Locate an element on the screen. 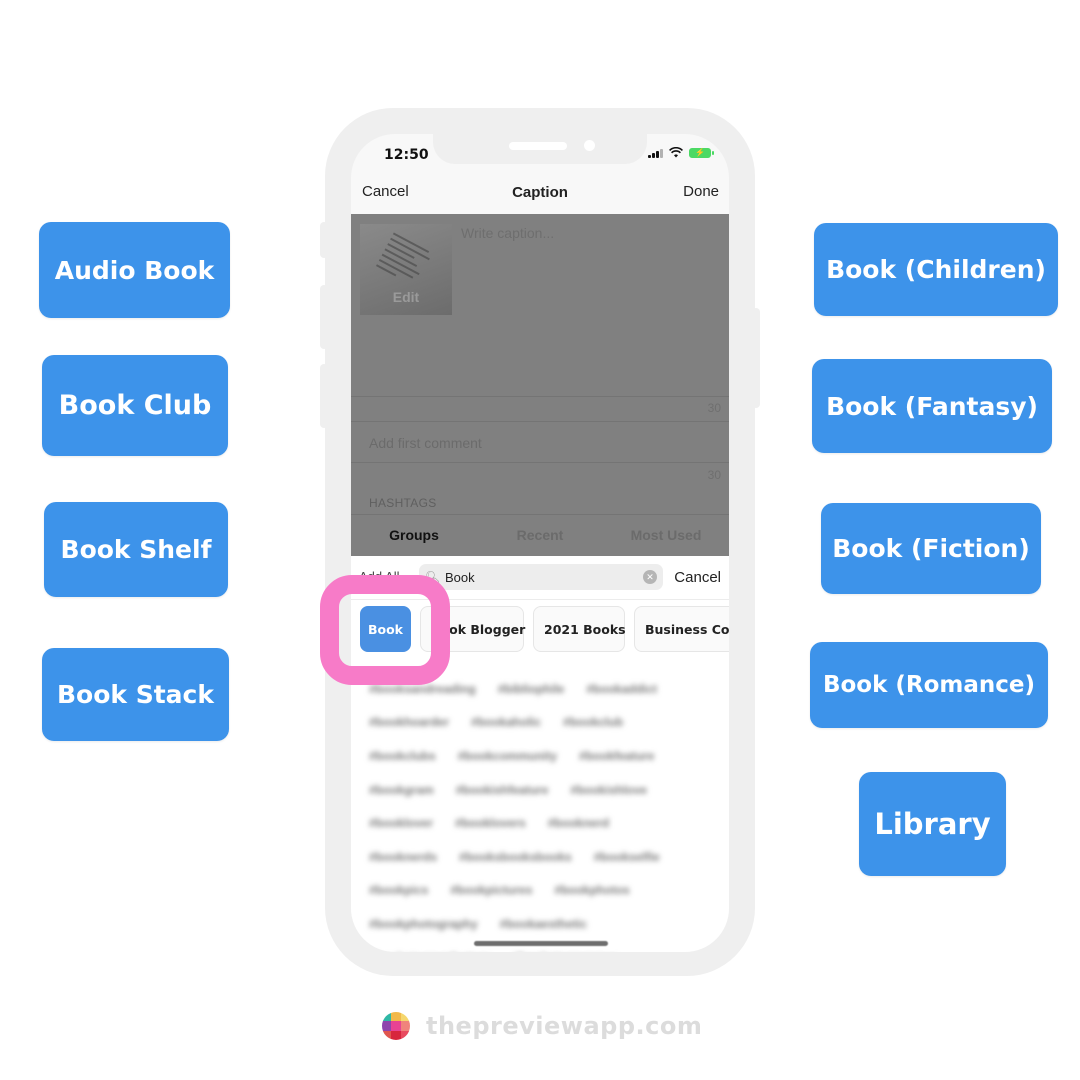  hashtag-row: #bookphotography #bookaesthetic is located at coordinates (549, 924).